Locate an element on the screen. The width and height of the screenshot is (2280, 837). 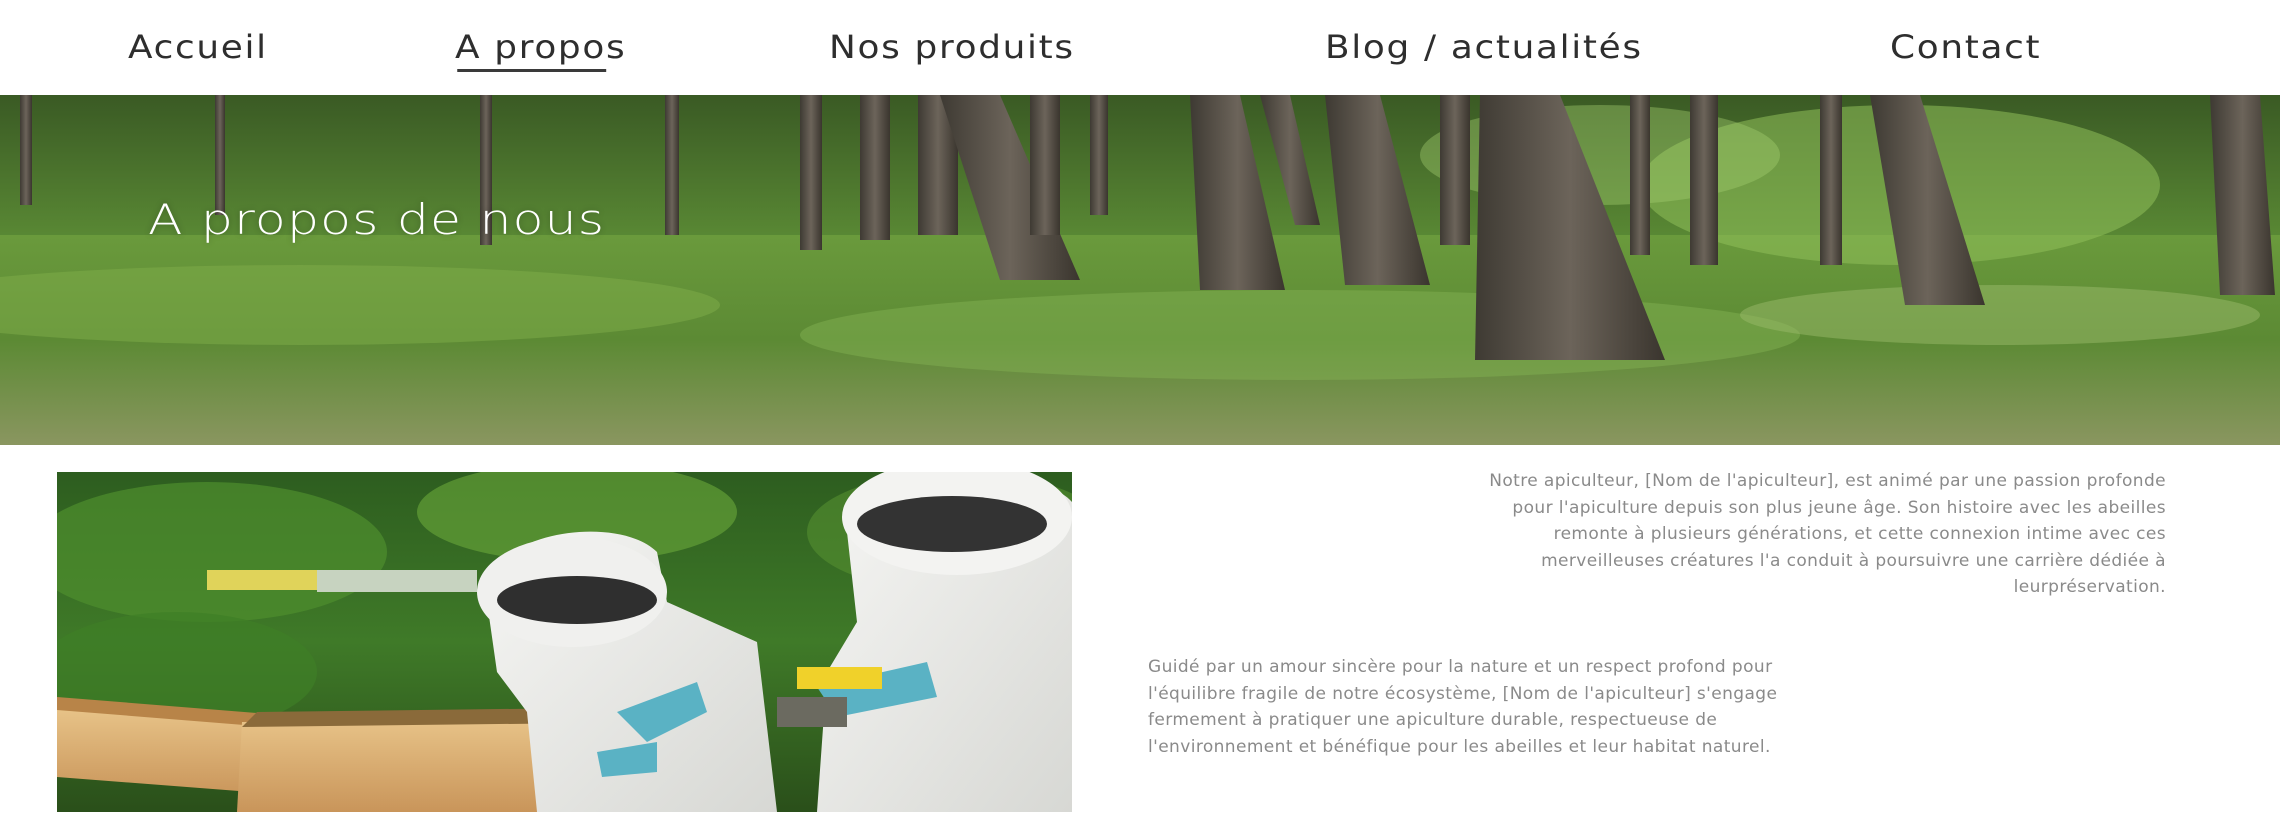
page-title: A propos de nous is located at coordinates (377, 219).